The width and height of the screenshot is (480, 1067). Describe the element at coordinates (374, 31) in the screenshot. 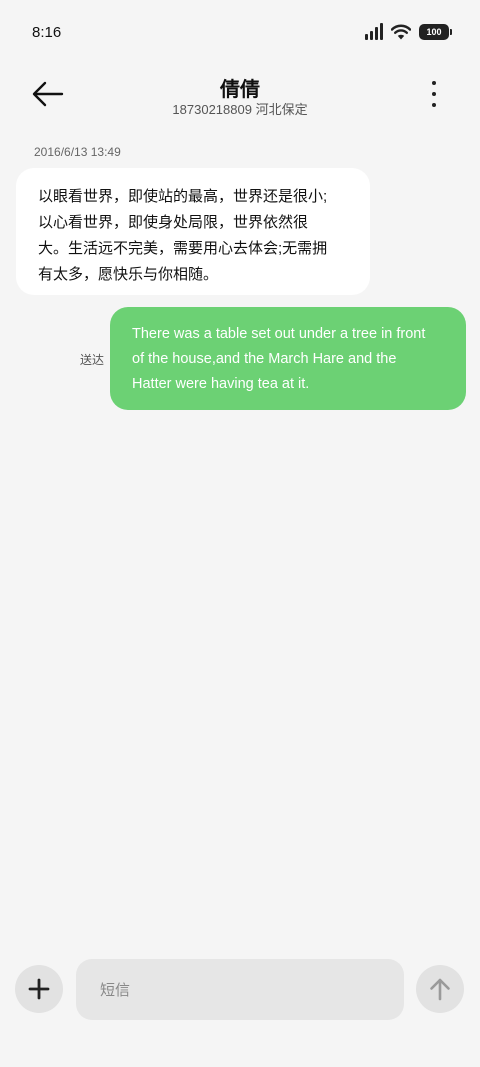

I see `signal-icon` at that location.